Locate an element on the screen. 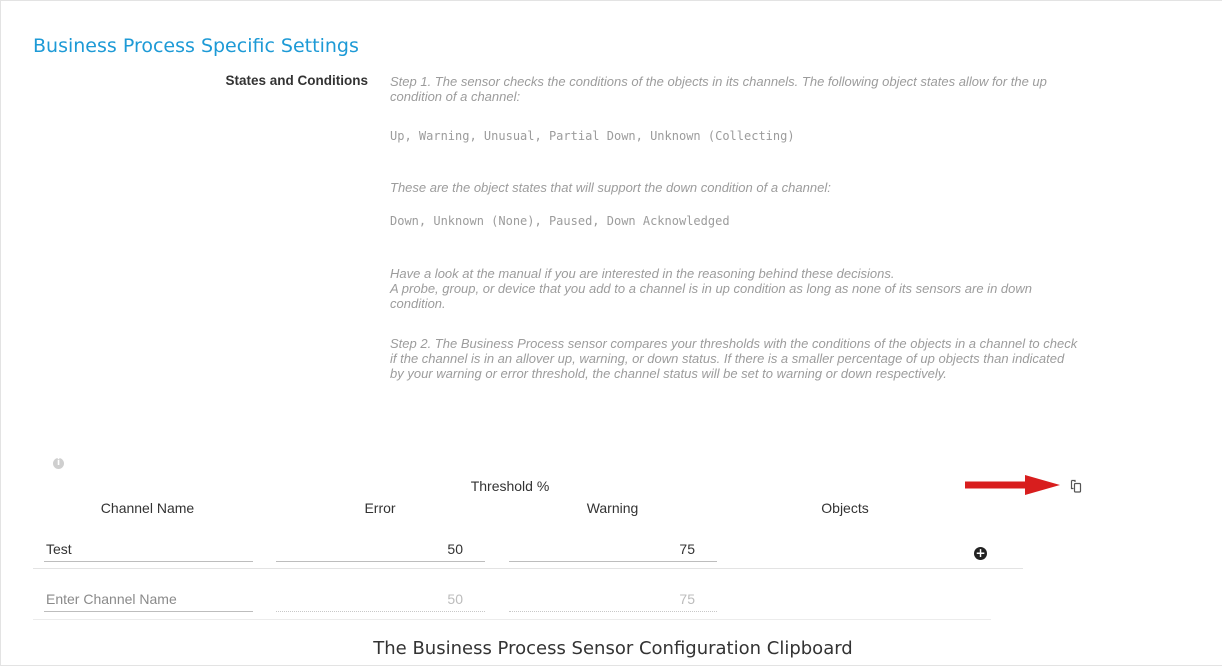 The width and height of the screenshot is (1226, 670). warning-header: Warning is located at coordinates (612, 508).